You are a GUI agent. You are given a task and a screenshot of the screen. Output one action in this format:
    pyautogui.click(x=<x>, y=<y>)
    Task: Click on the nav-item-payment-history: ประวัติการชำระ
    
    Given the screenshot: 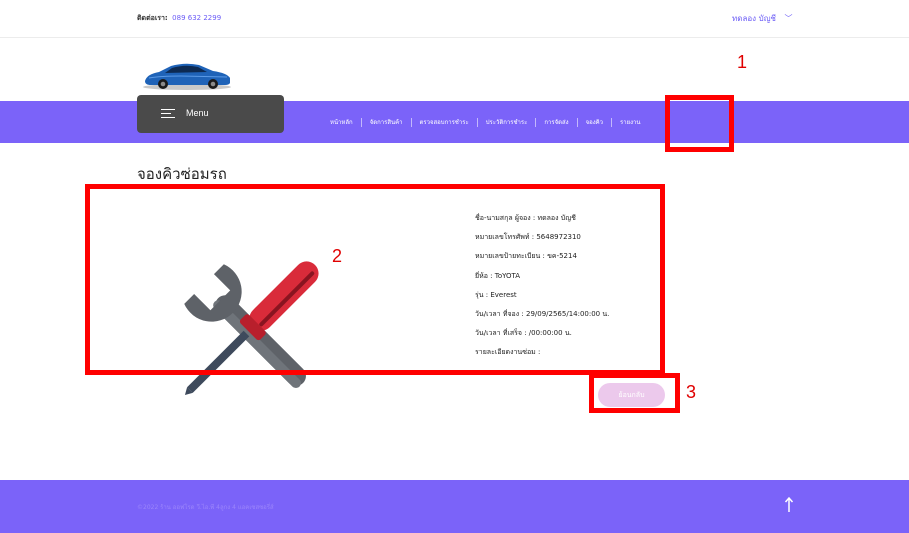 What is the action you would take?
    pyautogui.click(x=507, y=122)
    